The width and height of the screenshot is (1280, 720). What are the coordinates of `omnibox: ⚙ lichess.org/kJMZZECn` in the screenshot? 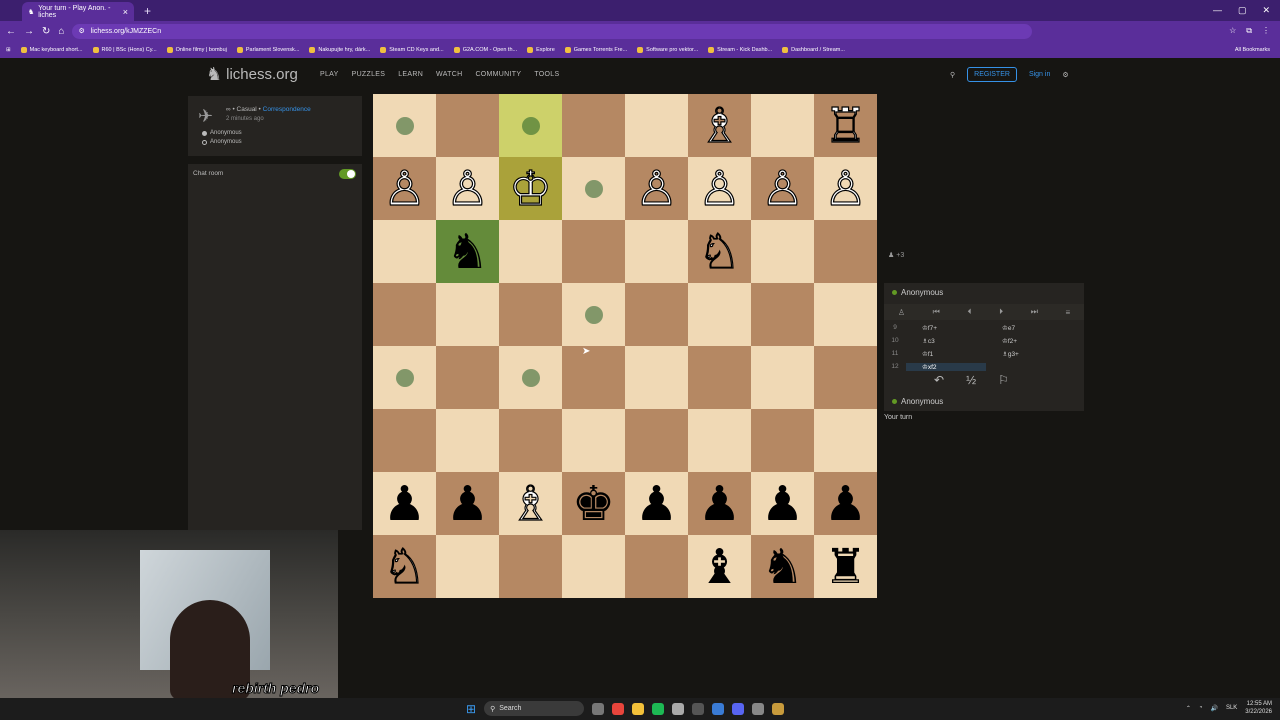 It's located at (552, 31).